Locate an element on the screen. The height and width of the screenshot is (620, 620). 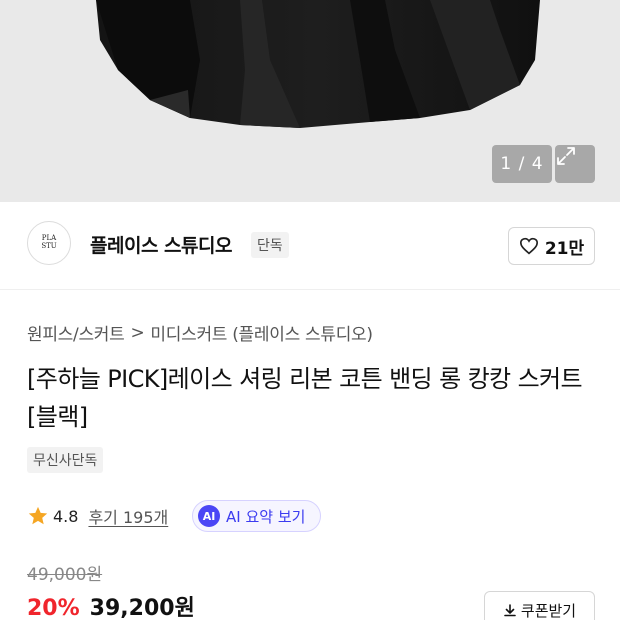
review-count-link: 후기 195개 is located at coordinates (128, 516).